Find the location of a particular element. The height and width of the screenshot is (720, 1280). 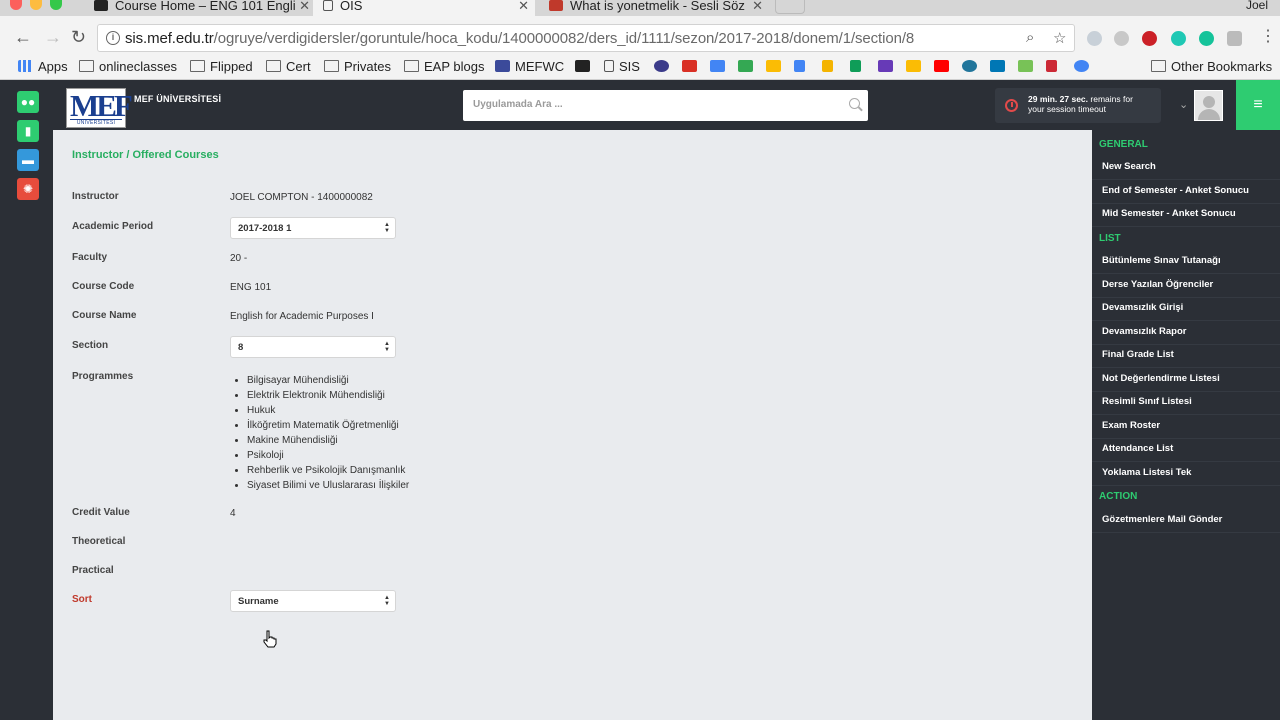

browser-tab-course-home: Course Home – ENG 101 Engli ✕ is located at coordinates (199, 8).